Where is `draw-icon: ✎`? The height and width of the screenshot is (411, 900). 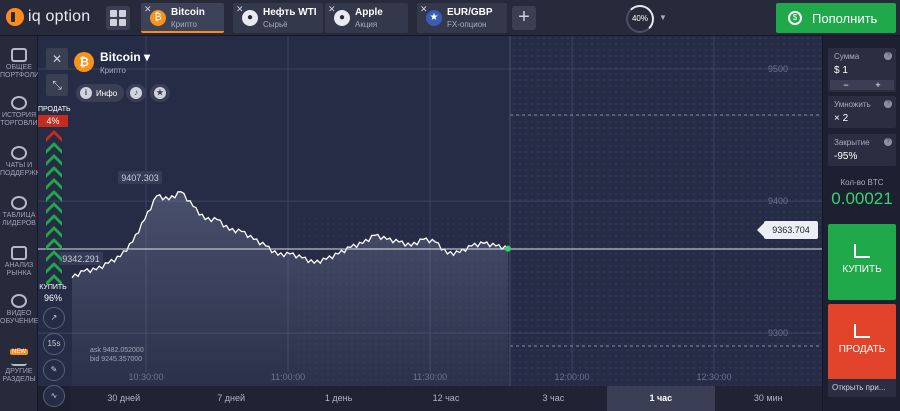
draw-icon: ✎ is located at coordinates (54, 370).